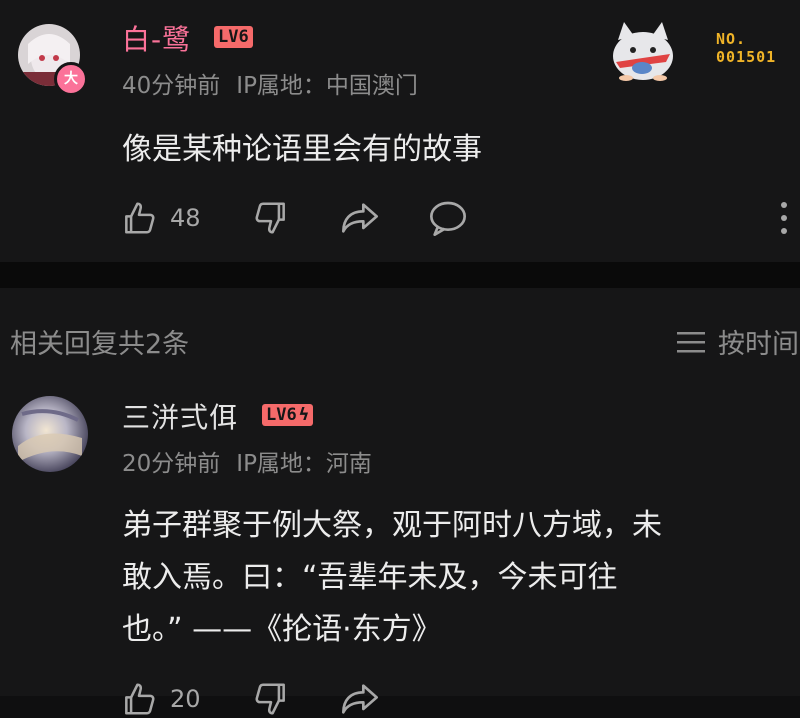 Image resolution: width=800 pixels, height=718 pixels. I want to click on fan-badge: NO. 001501, so click(746, 48).